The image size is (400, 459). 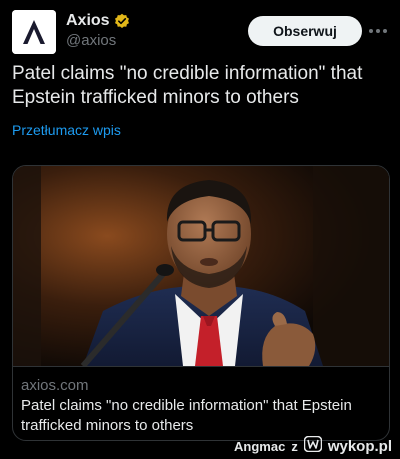 What do you see at coordinates (88, 21) in the screenshot?
I see `author-name: Axios` at bounding box center [88, 21].